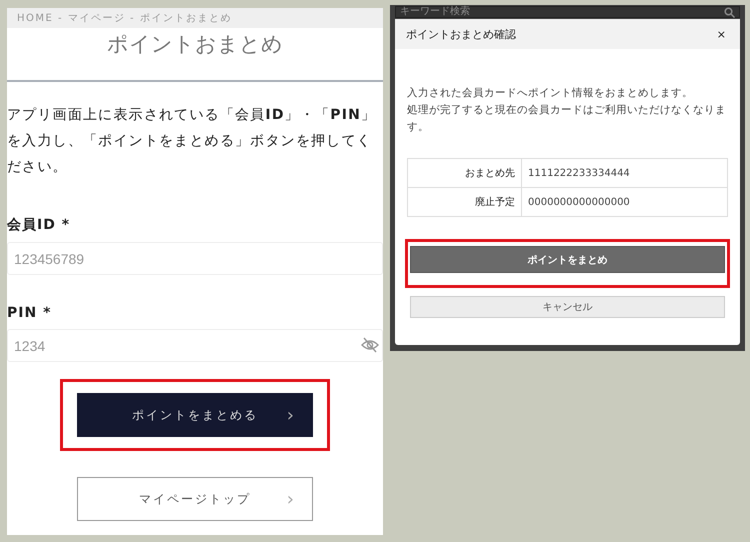 The image size is (750, 542). I want to click on eye-slash-icon, so click(370, 345).